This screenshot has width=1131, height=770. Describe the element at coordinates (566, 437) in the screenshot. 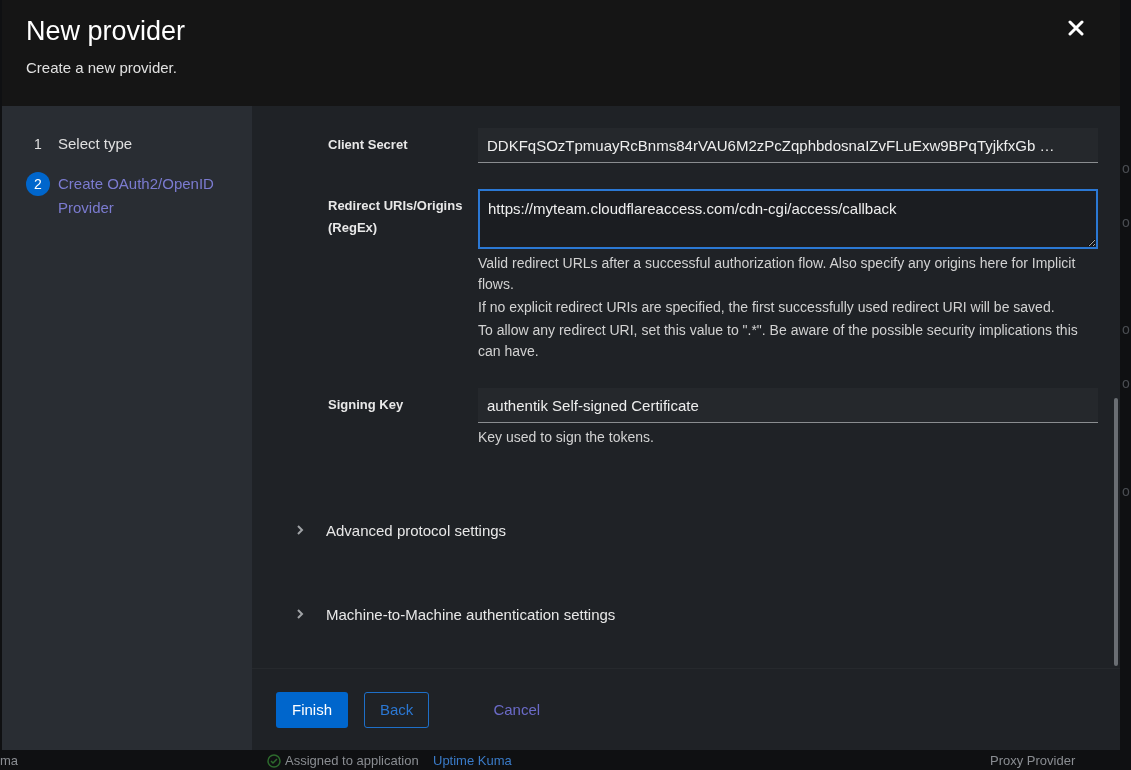

I see `helper-text: Key used to sign the tokens.` at that location.